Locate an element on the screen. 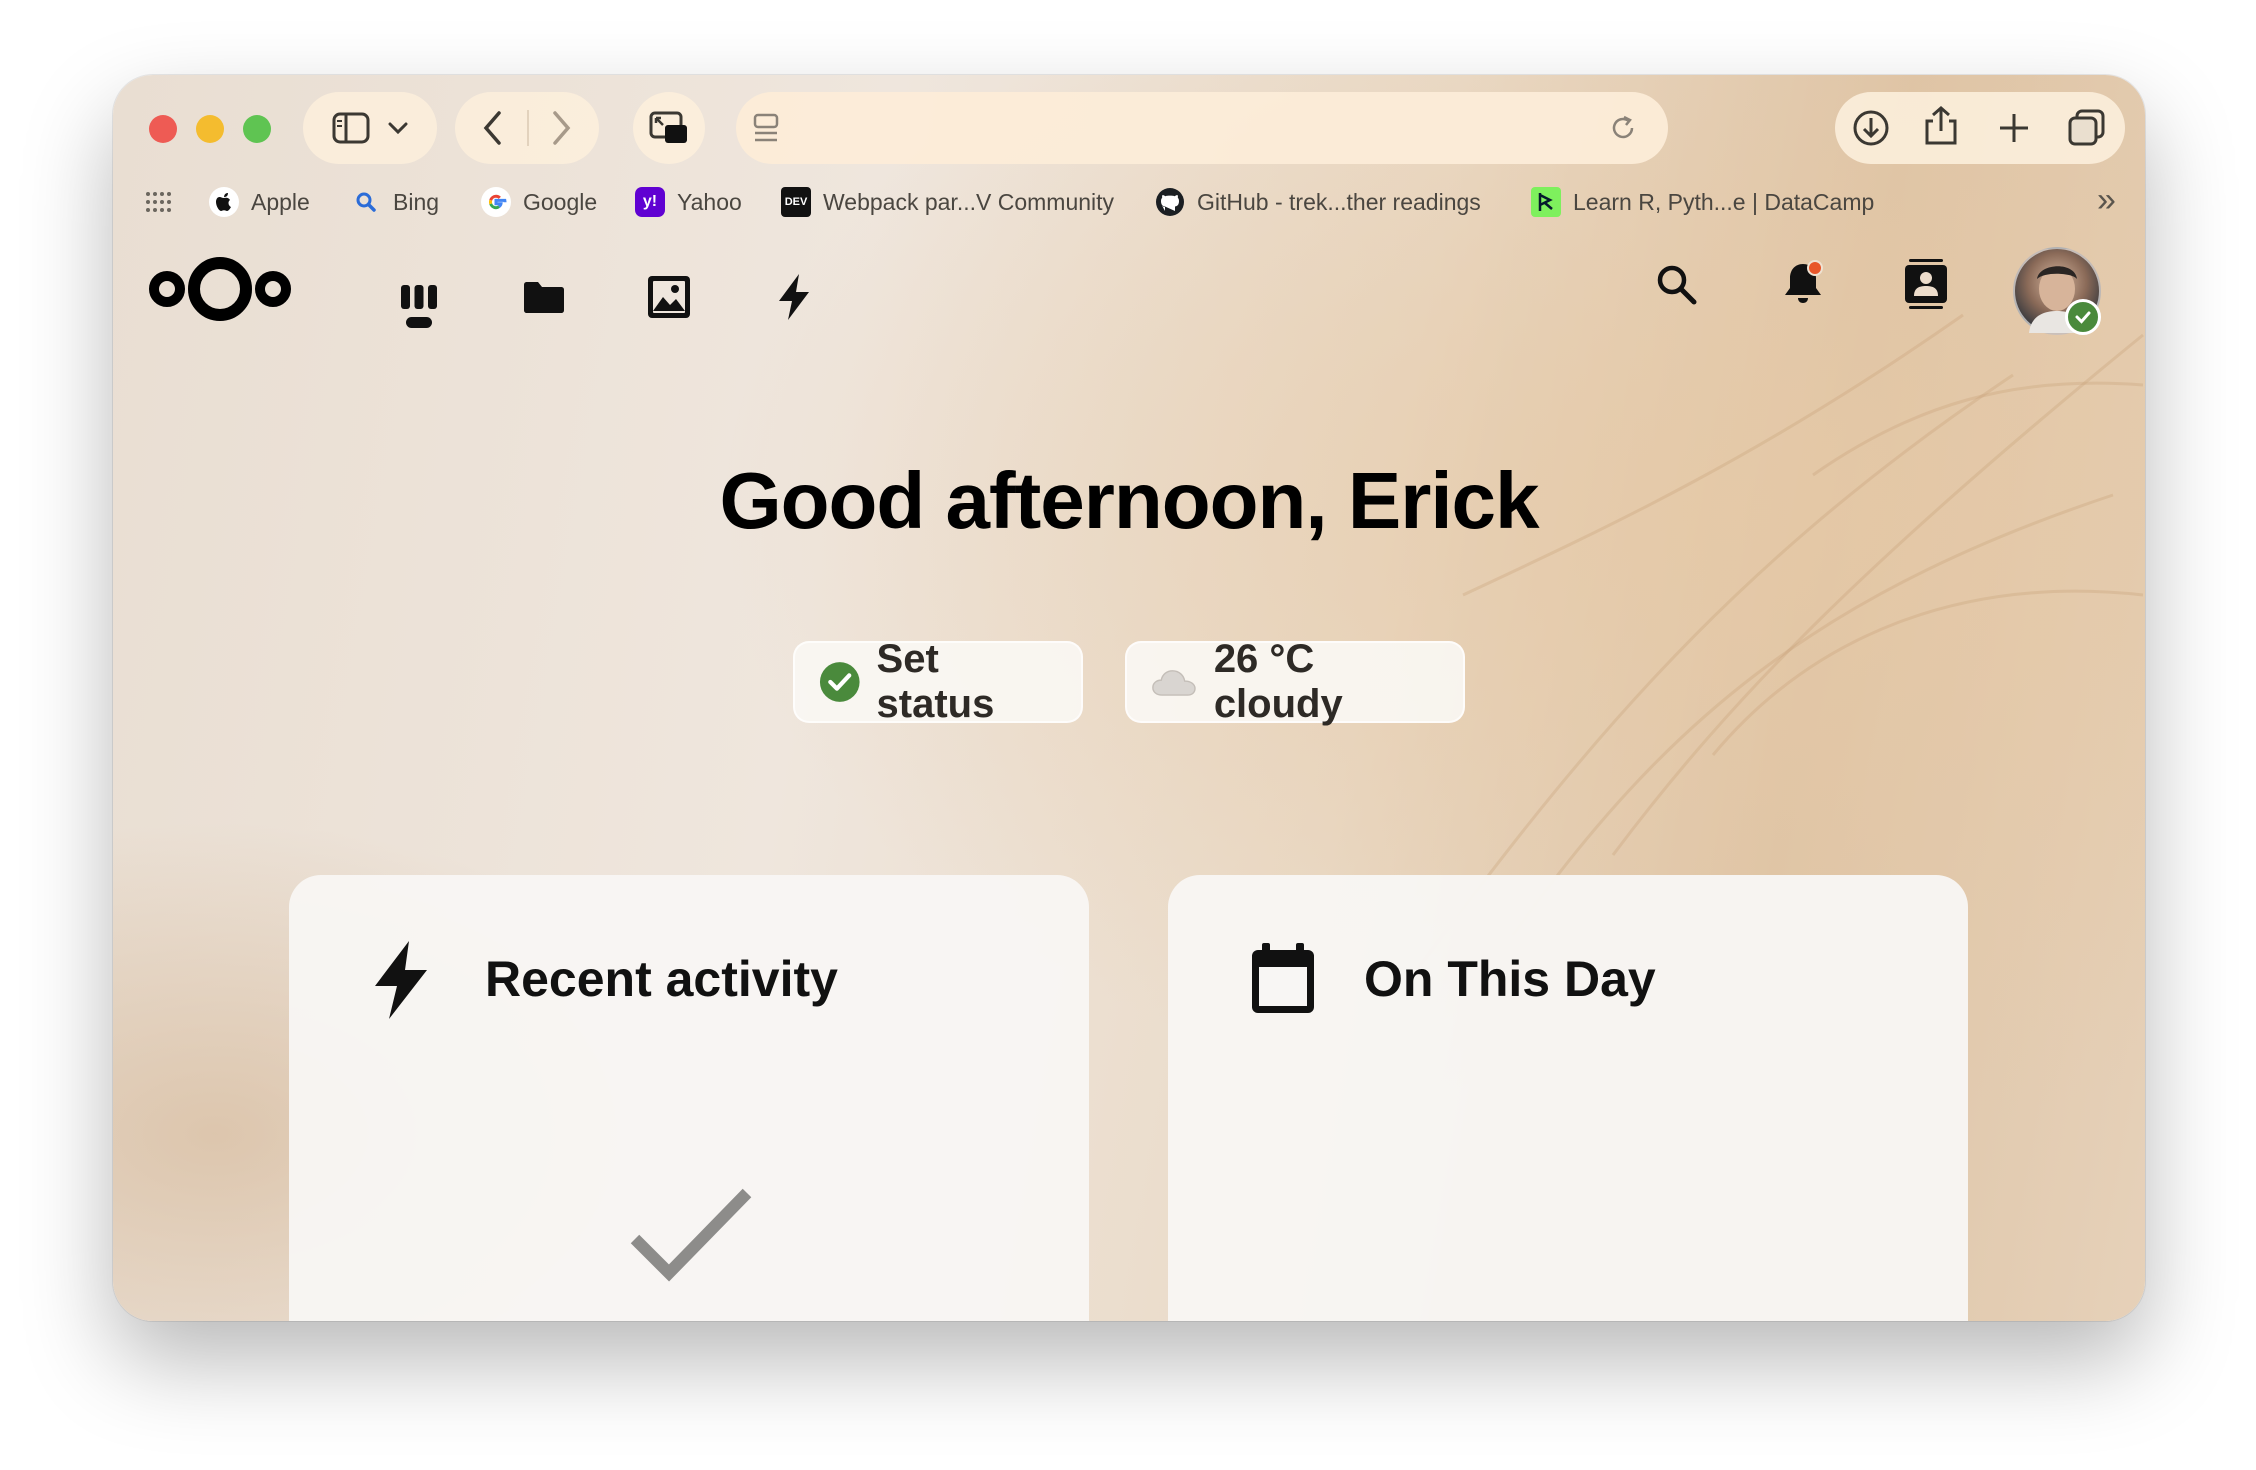  share-icon is located at coordinates (1941, 126).